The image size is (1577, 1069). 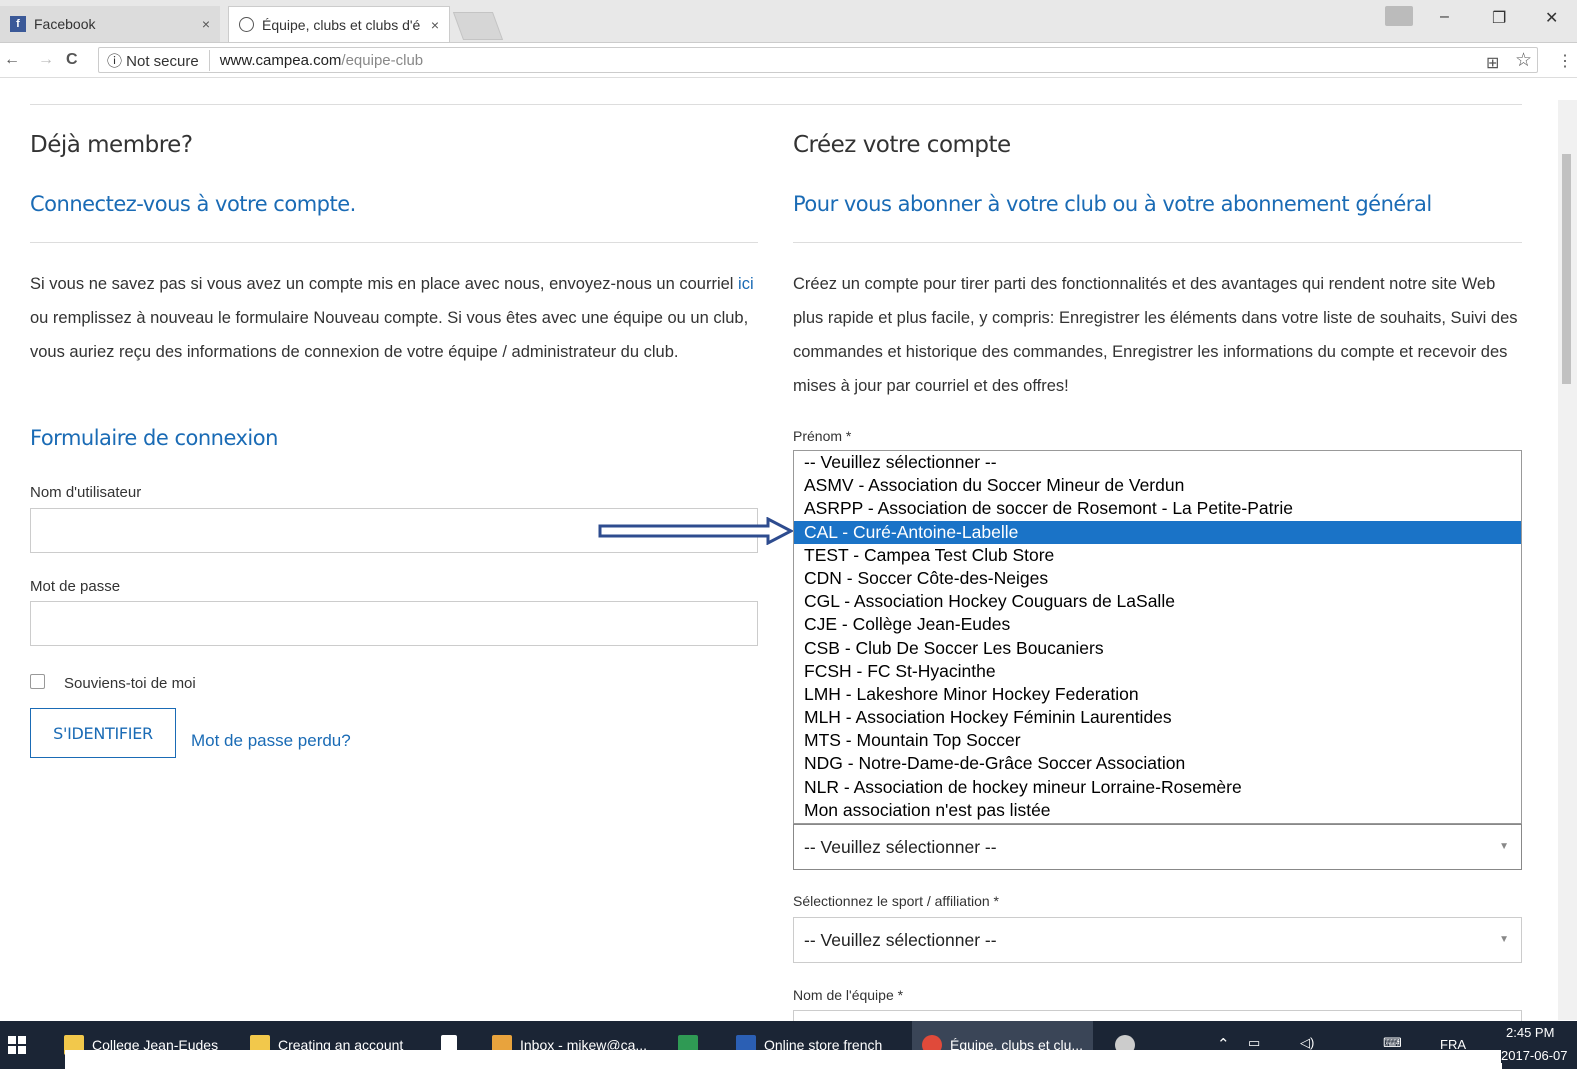 What do you see at coordinates (86, 492) in the screenshot?
I see `username-label: Nom d'utilisateur` at bounding box center [86, 492].